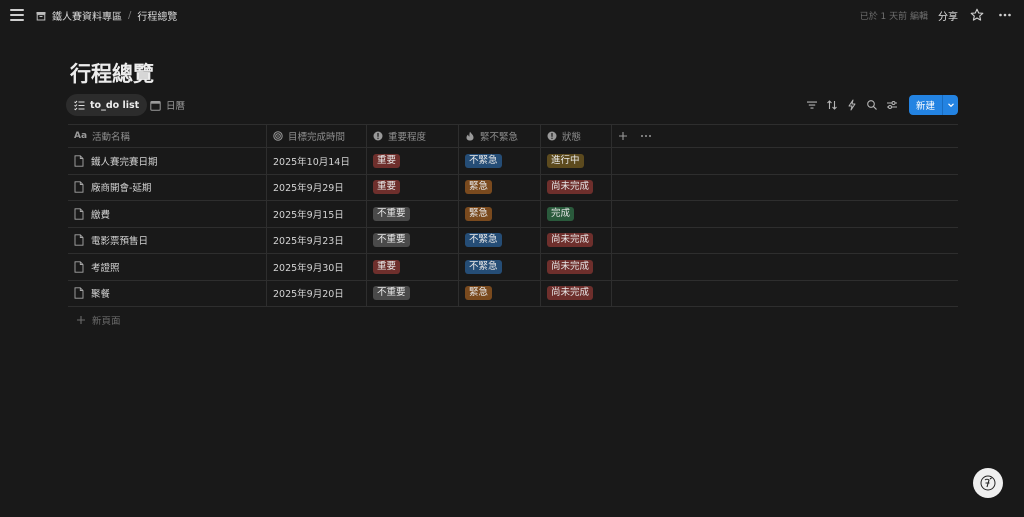  I want to click on table-row: 廠商開會-延期 2025年9月29日 重要 緊急 尚未完成, so click(513, 187).